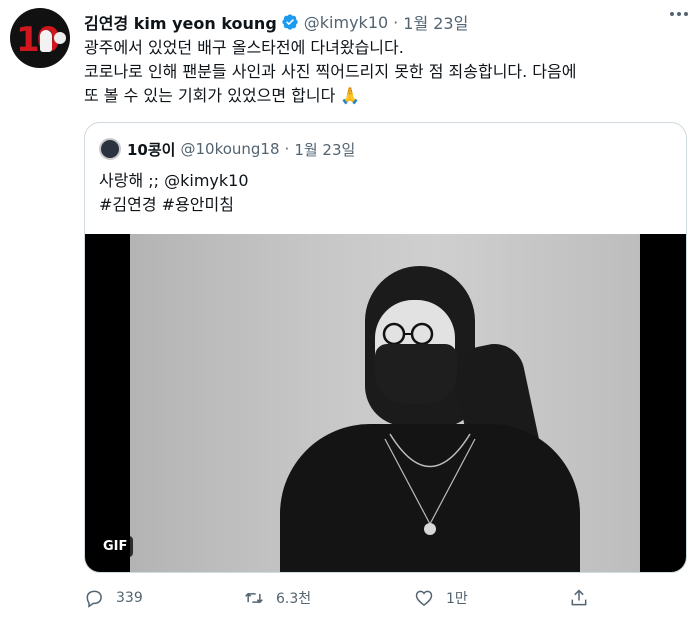  Describe the element at coordinates (113, 598) in the screenshot. I see `reply-button: 339` at that location.